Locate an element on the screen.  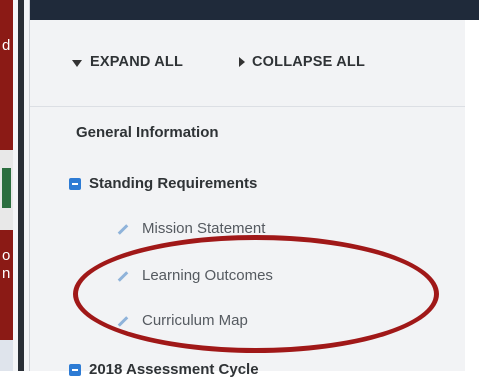
outline-item-label: Learning Outcomes is located at coordinates (207, 275).